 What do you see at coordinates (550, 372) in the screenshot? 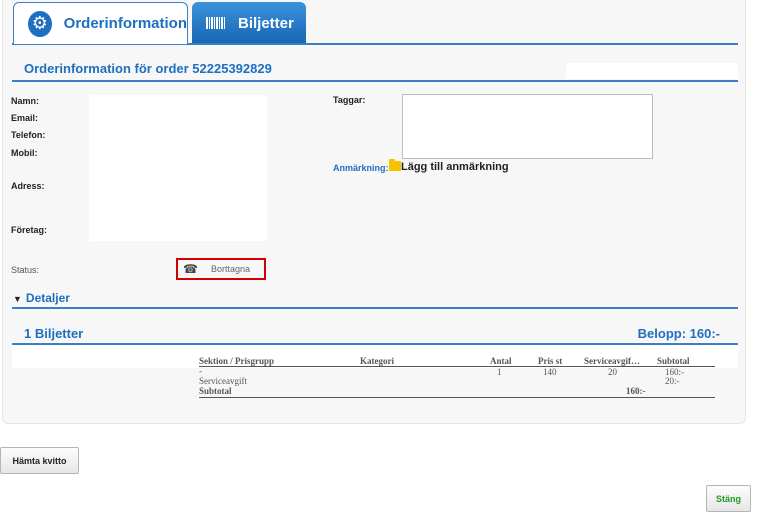
I see `row-pris: 140` at bounding box center [550, 372].